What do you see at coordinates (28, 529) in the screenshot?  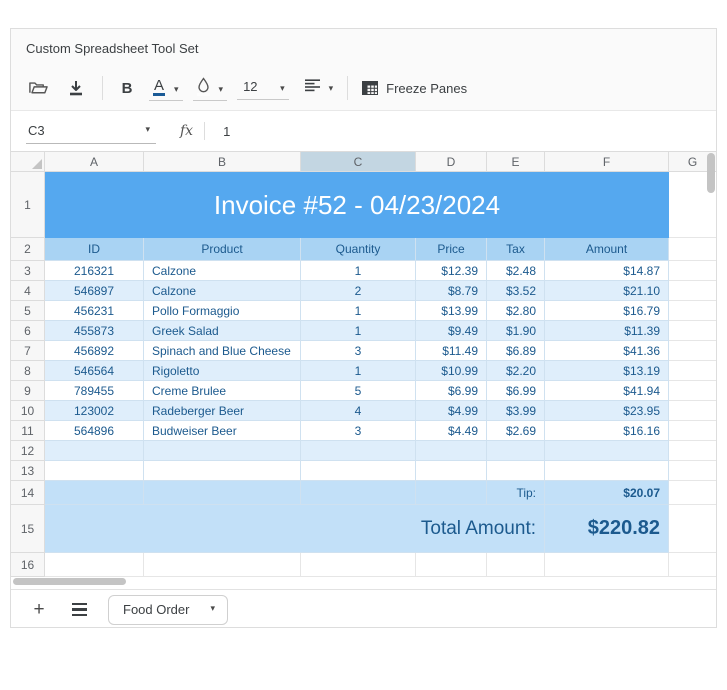 I see `row-header-15: 15` at bounding box center [28, 529].